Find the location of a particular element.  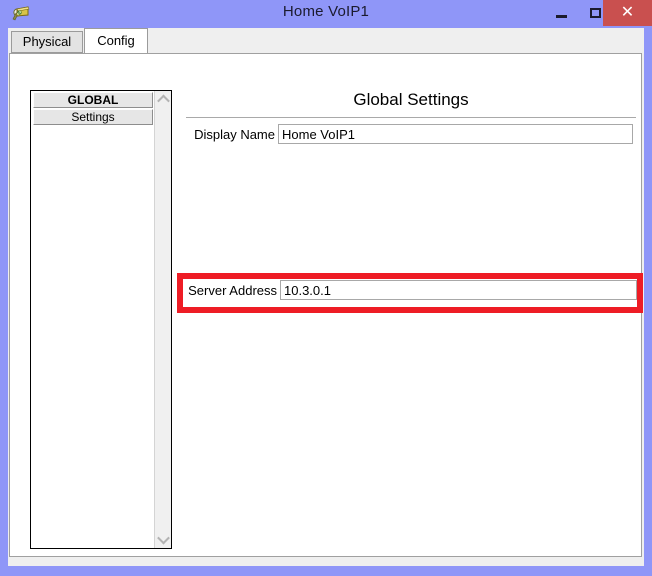

title-divider is located at coordinates (411, 117).